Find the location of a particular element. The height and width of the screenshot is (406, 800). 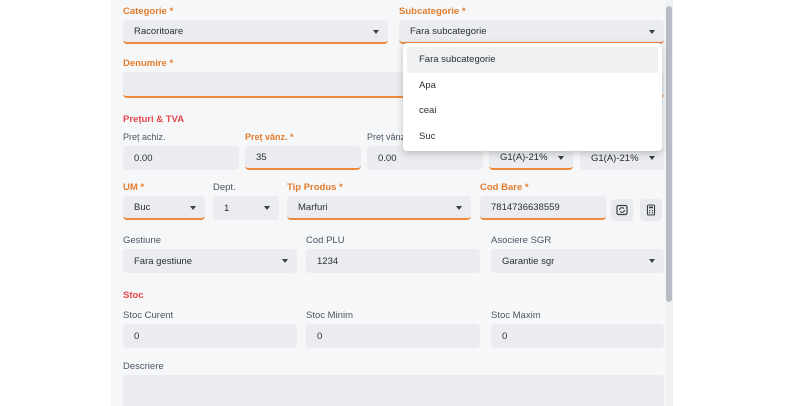

descriere-textarea is located at coordinates (393, 390).